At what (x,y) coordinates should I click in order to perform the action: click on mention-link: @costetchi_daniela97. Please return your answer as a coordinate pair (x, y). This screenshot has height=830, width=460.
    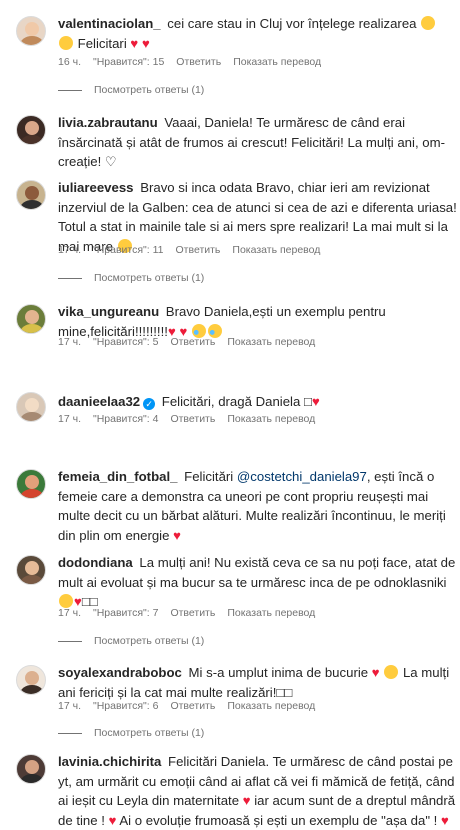
    Looking at the image, I should click on (302, 476).